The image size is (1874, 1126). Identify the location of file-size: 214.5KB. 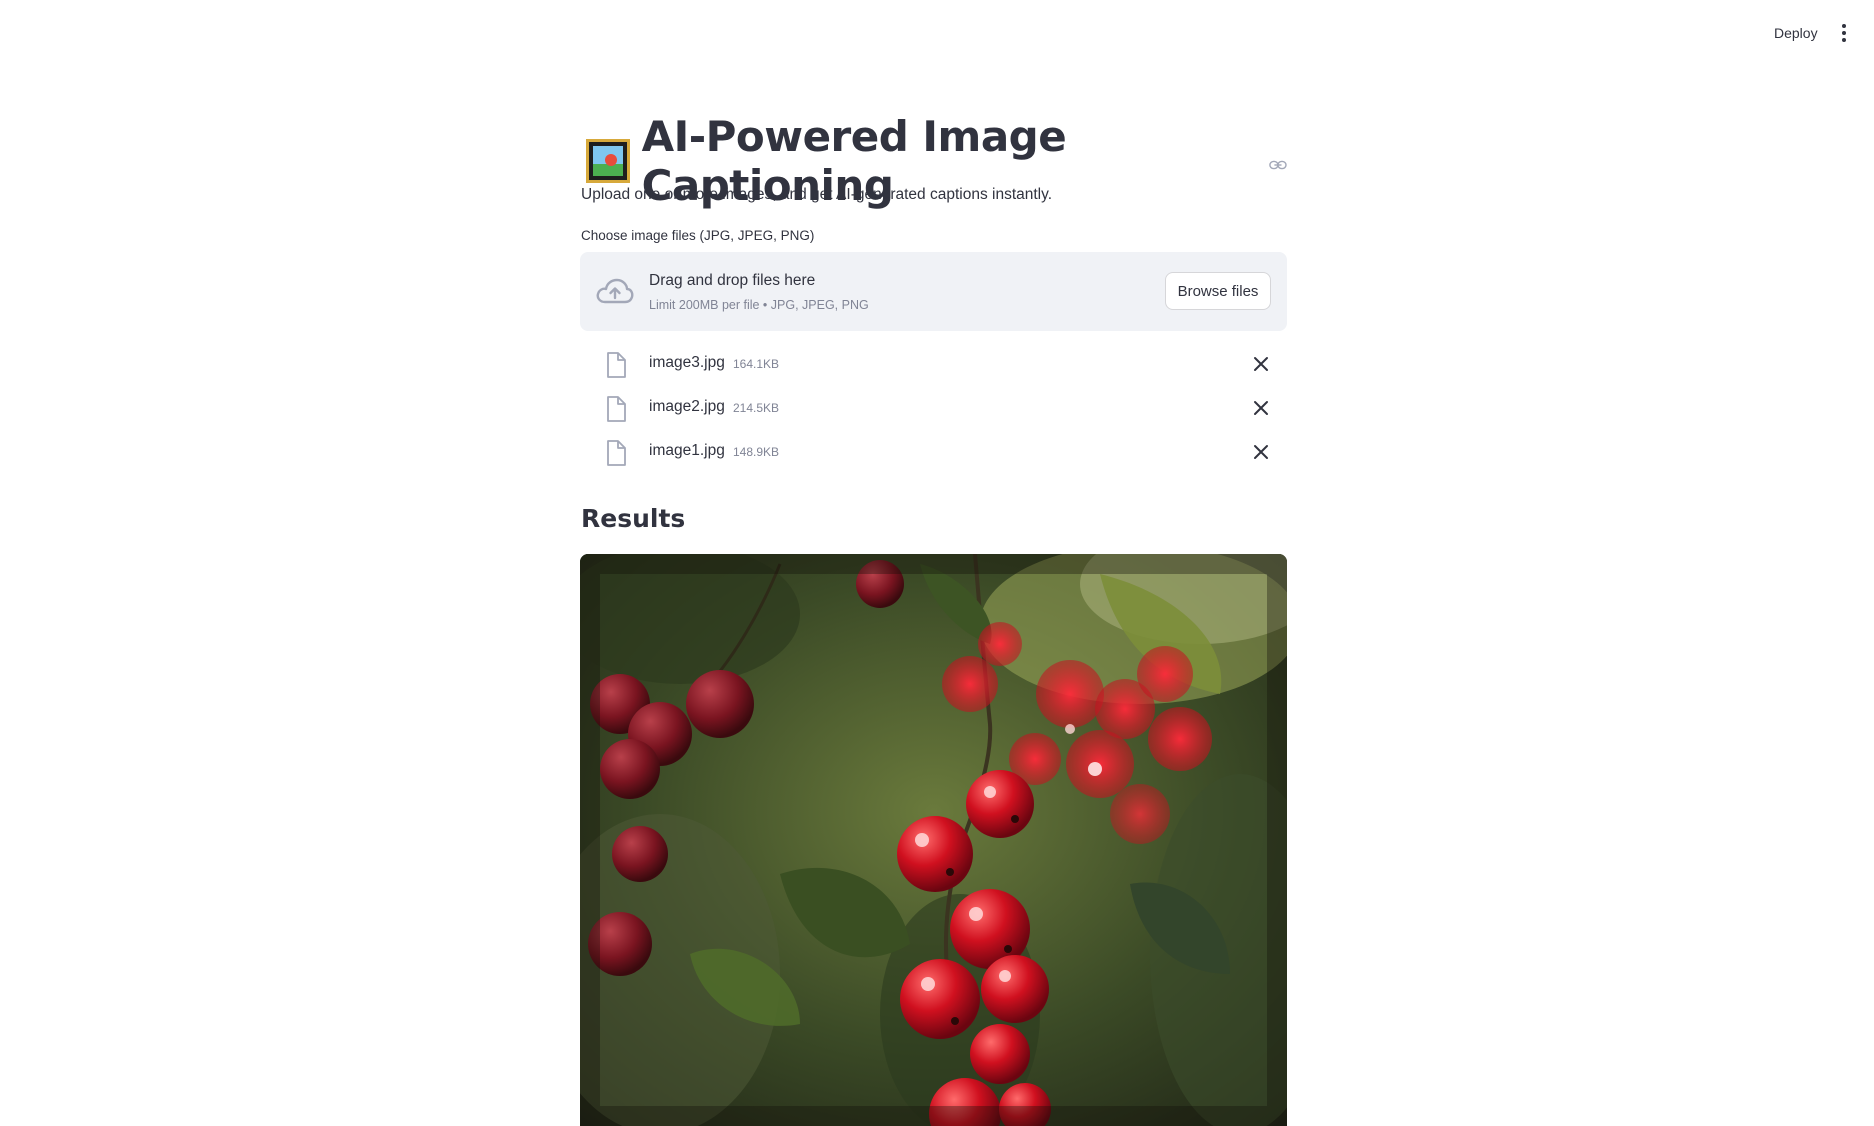
(756, 408).